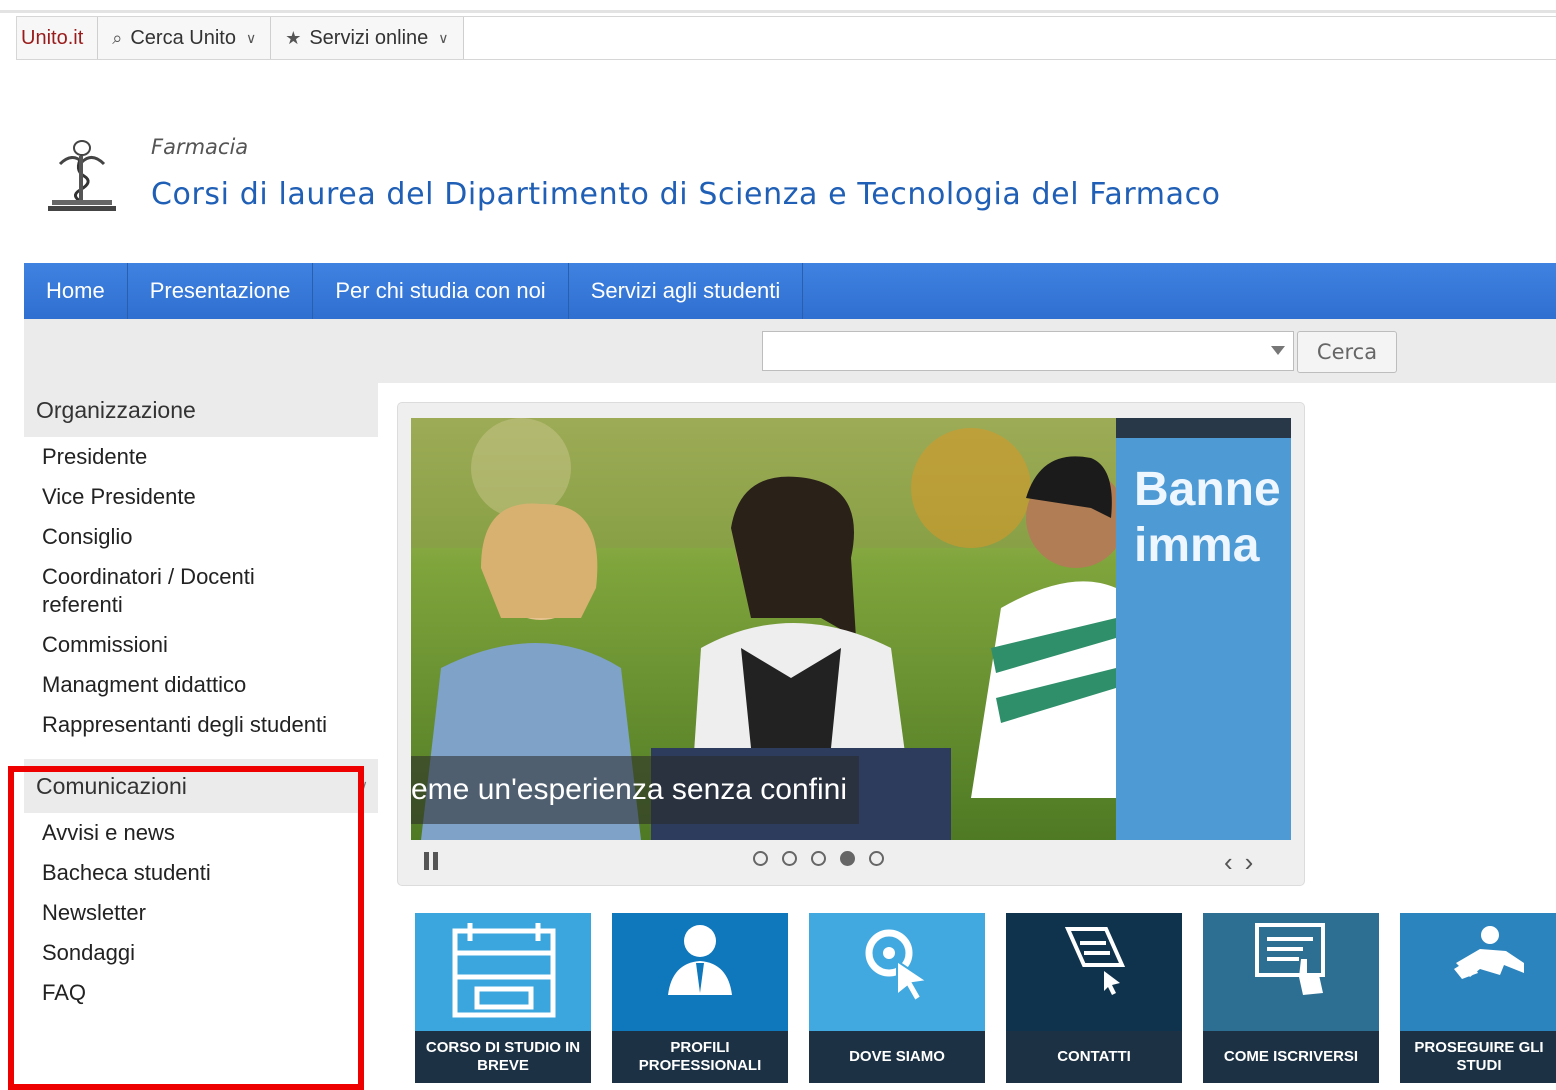 The image size is (1556, 1090). What do you see at coordinates (293, 37) in the screenshot?
I see `star-icon: ★` at bounding box center [293, 37].